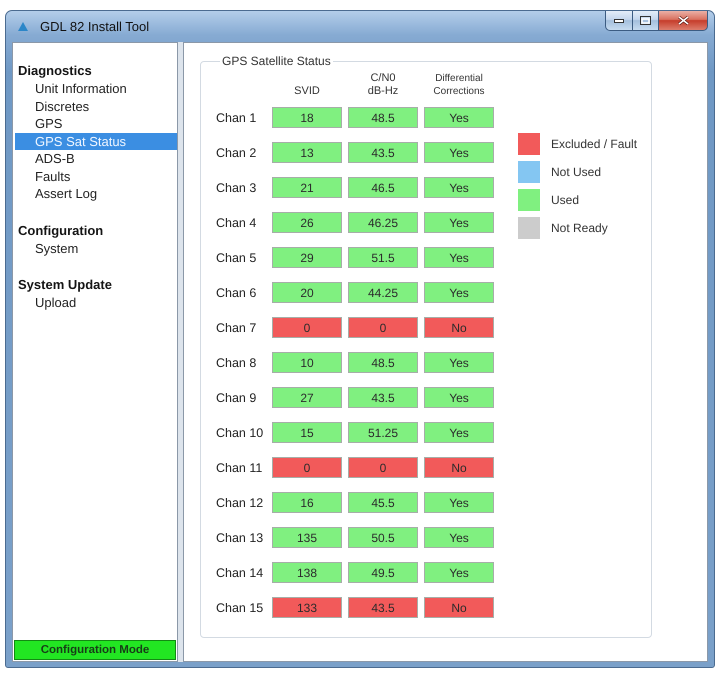 The width and height of the screenshot is (718, 674). What do you see at coordinates (307, 432) in the screenshot?
I see `table-cell: 15` at bounding box center [307, 432].